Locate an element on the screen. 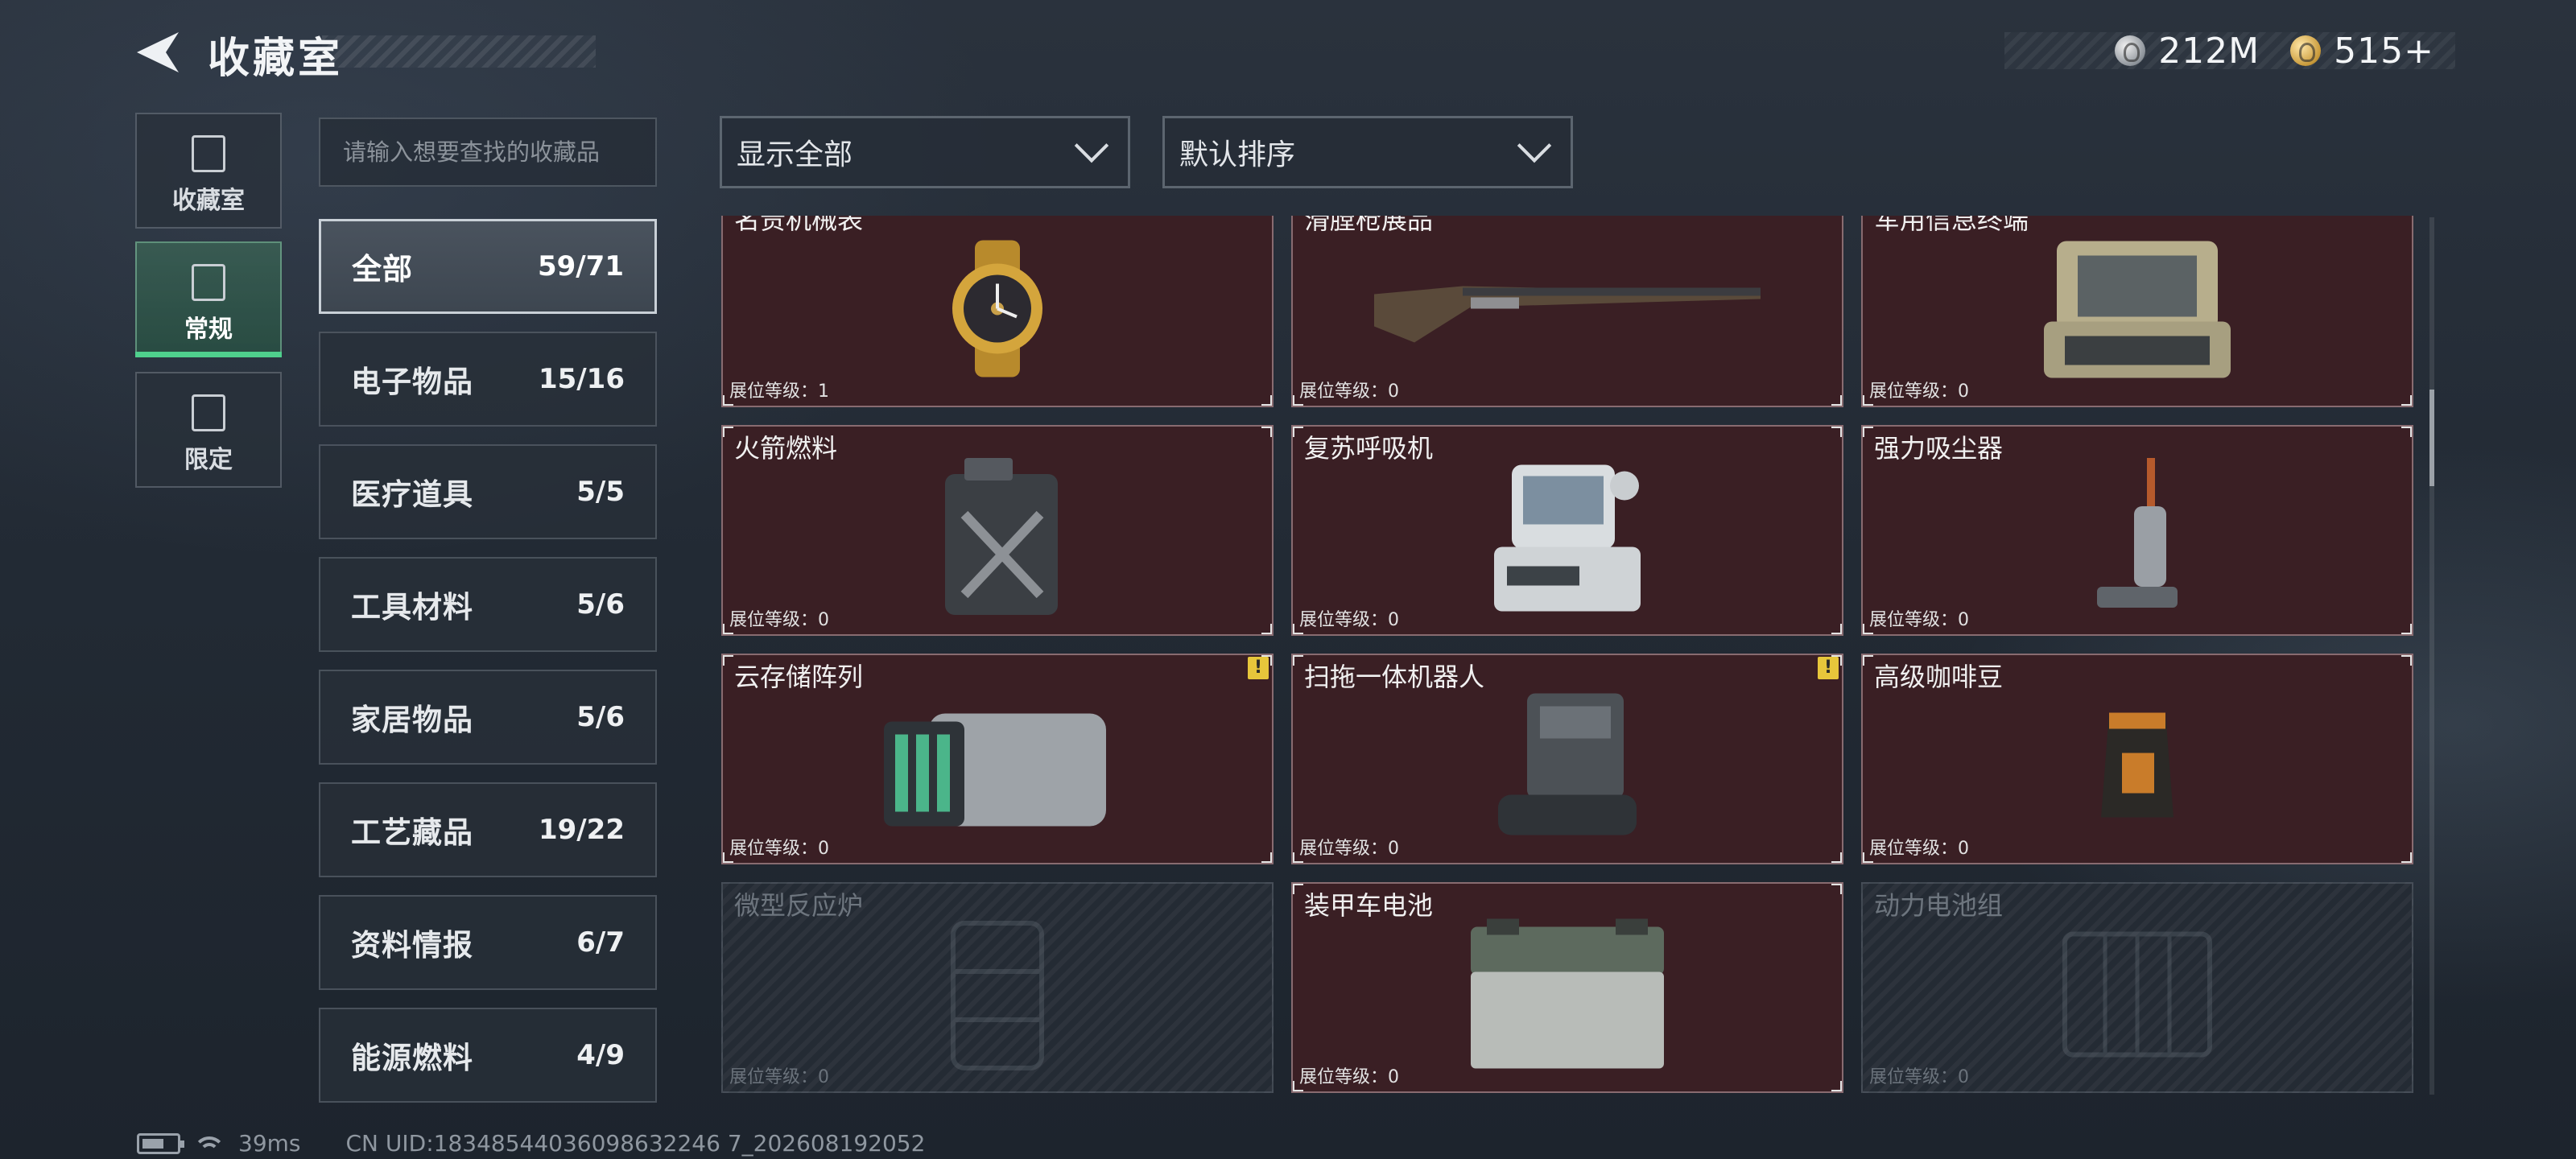  gold-coin-icon is located at coordinates (2306, 50).